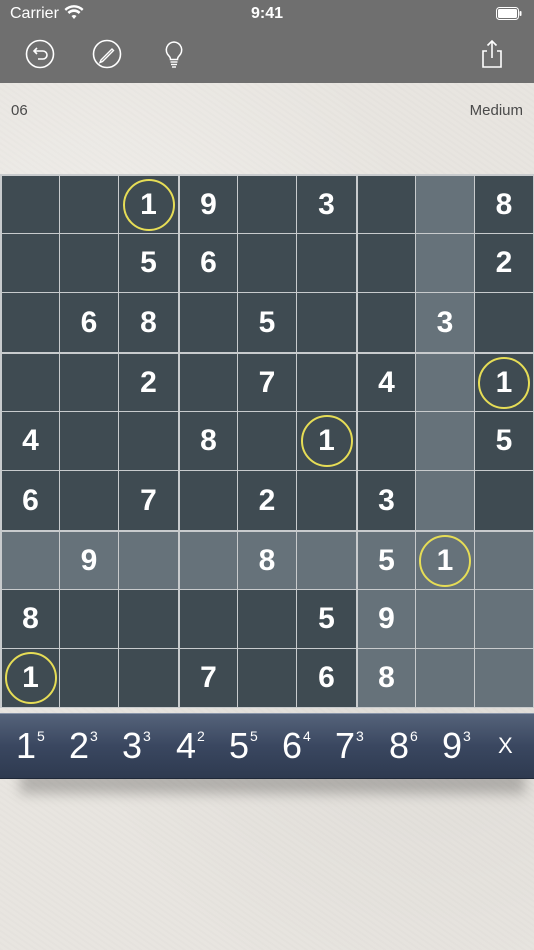 This screenshot has height=950, width=534. Describe the element at coordinates (243, 746) in the screenshot. I see `tray-digit-5: 55` at that location.